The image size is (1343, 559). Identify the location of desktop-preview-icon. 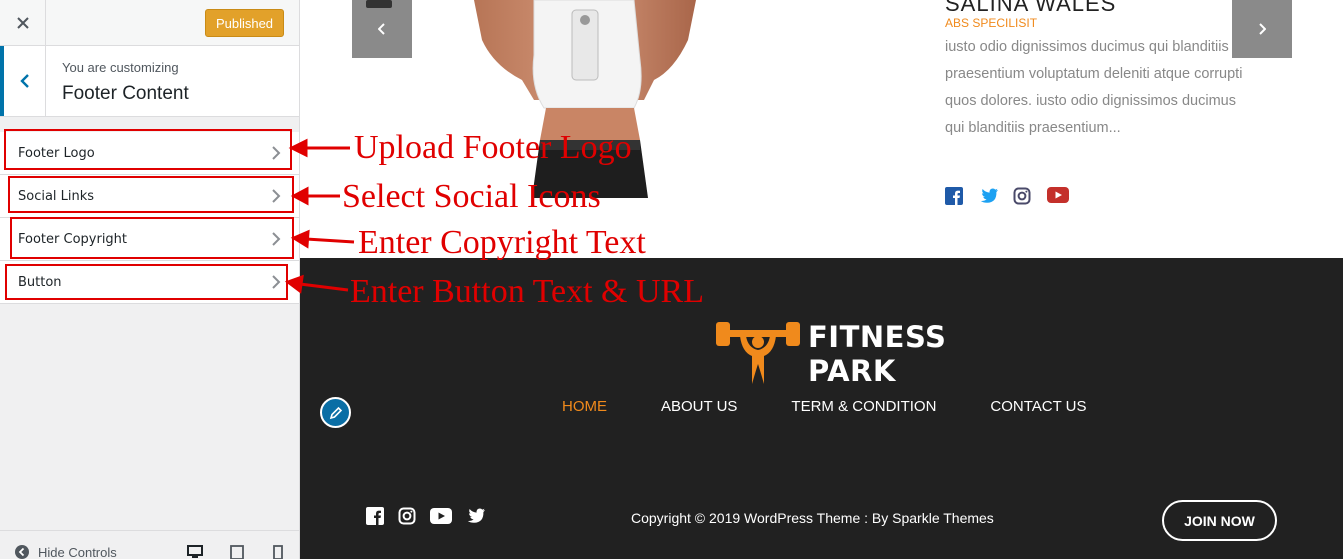
(195, 552).